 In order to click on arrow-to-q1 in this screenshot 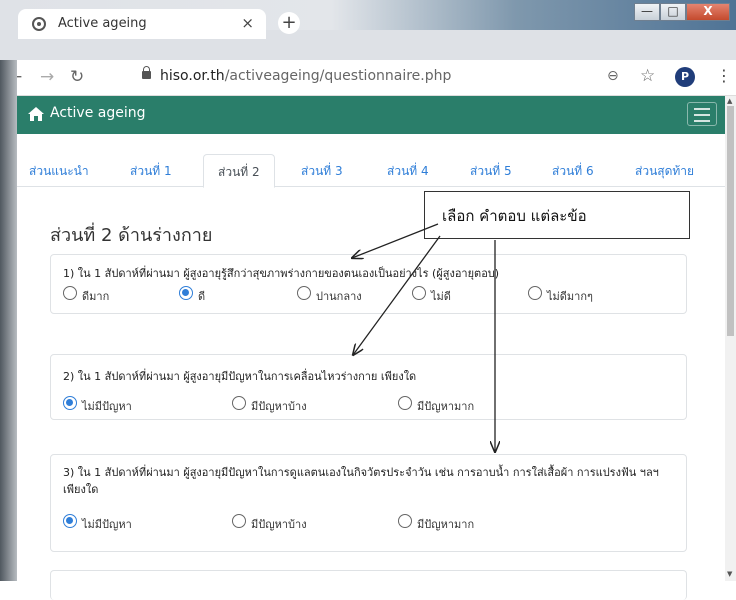, I will do `click(395, 240)`.